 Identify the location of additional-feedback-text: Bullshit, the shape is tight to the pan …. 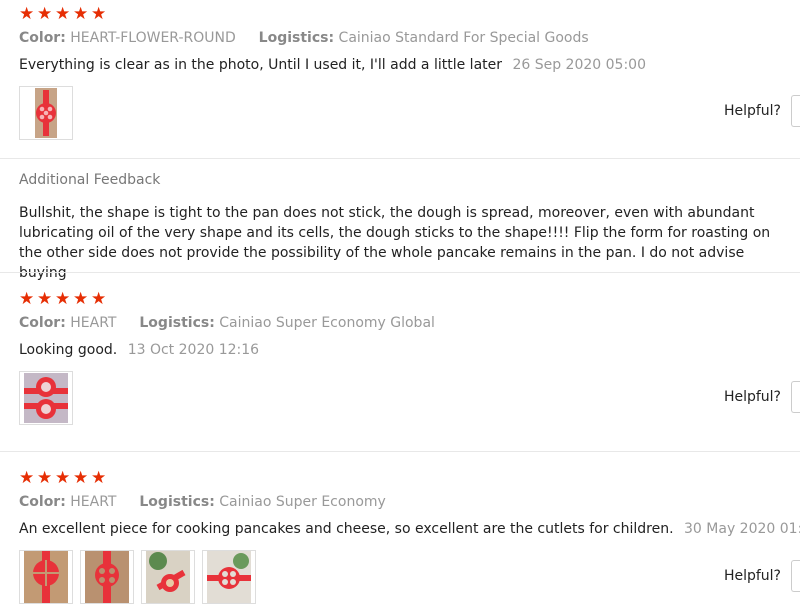
(395, 243).